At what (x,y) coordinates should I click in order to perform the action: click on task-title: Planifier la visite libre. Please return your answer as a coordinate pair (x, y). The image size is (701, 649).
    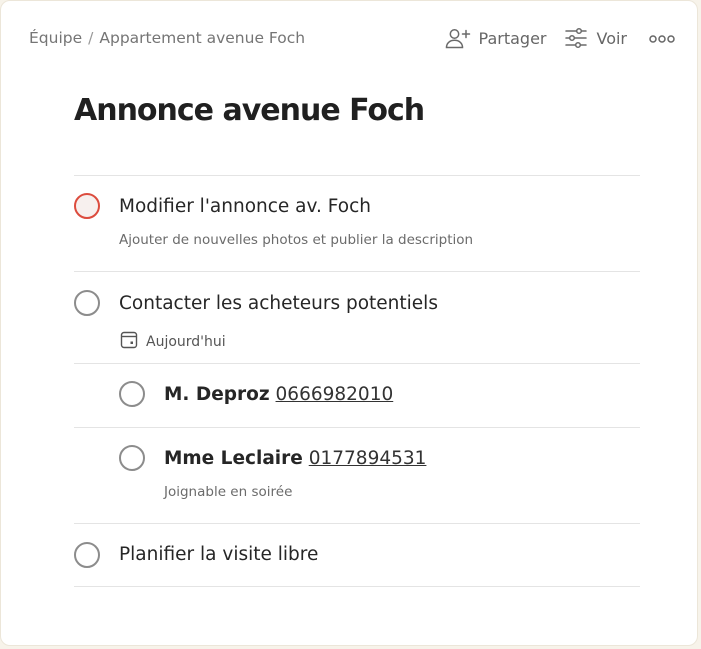
    Looking at the image, I should click on (218, 554).